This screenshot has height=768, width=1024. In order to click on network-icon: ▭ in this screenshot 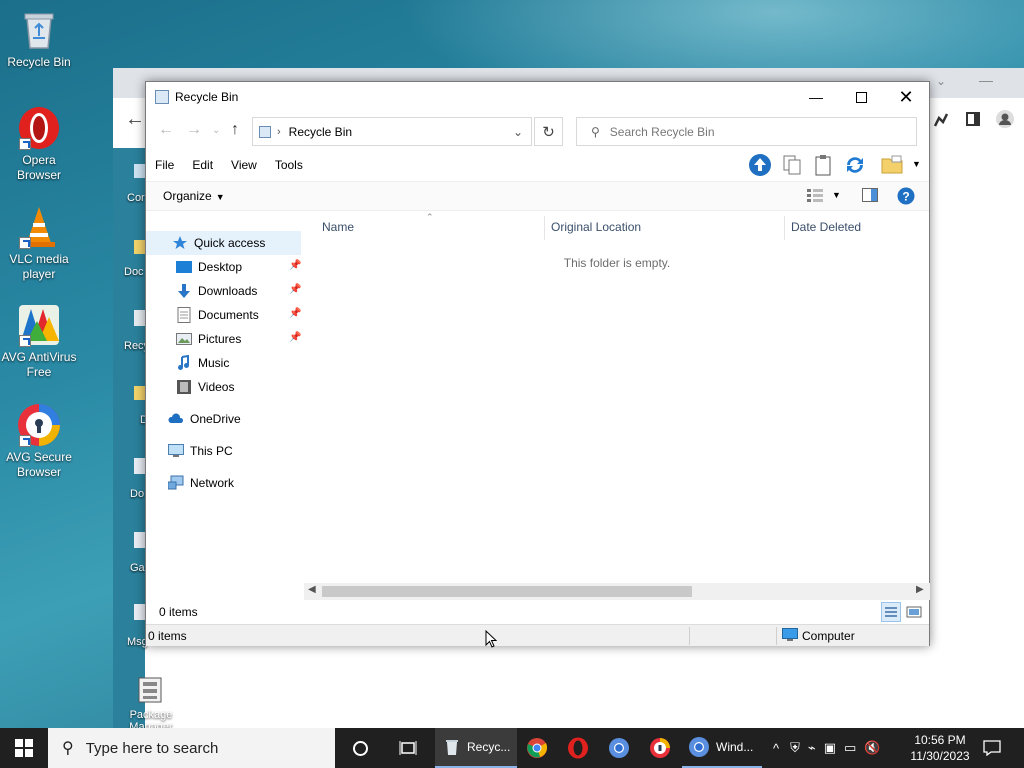, I will do `click(850, 748)`.